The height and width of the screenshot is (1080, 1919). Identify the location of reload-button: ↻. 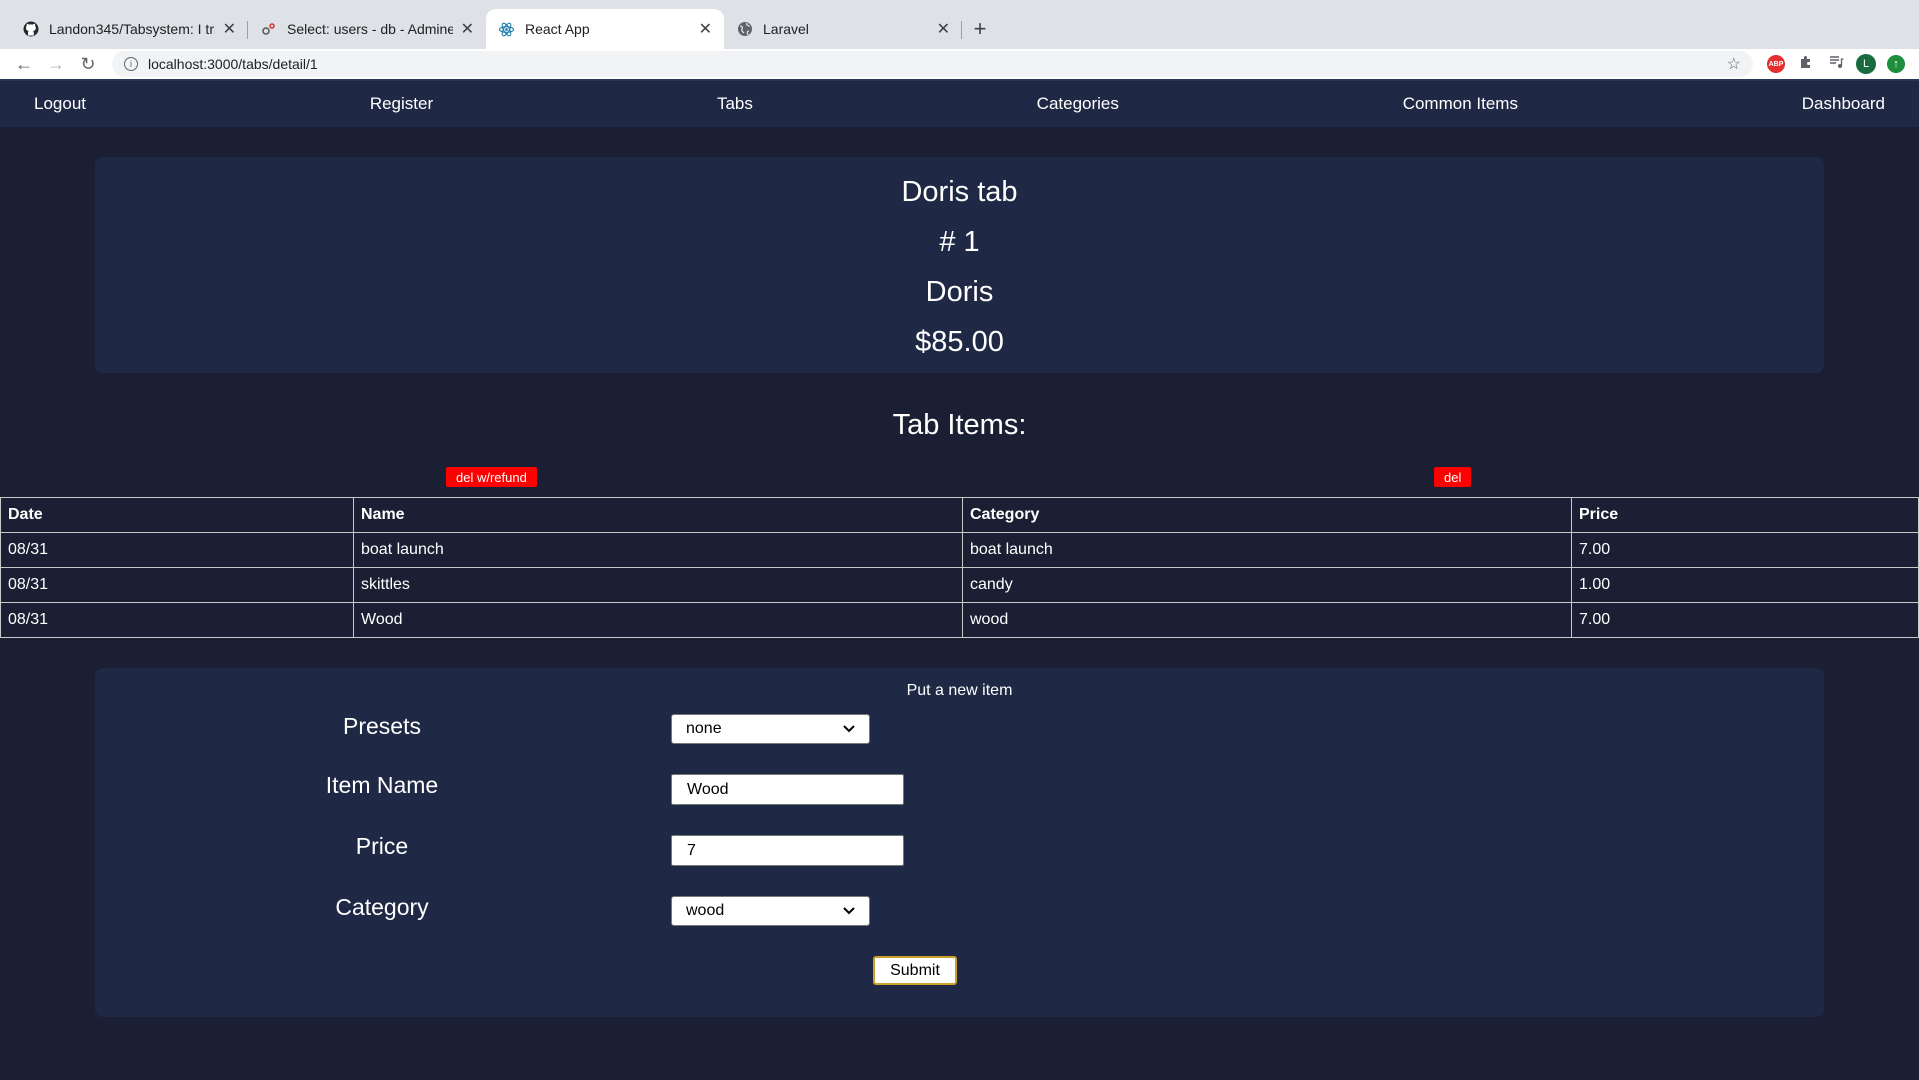
(88, 64).